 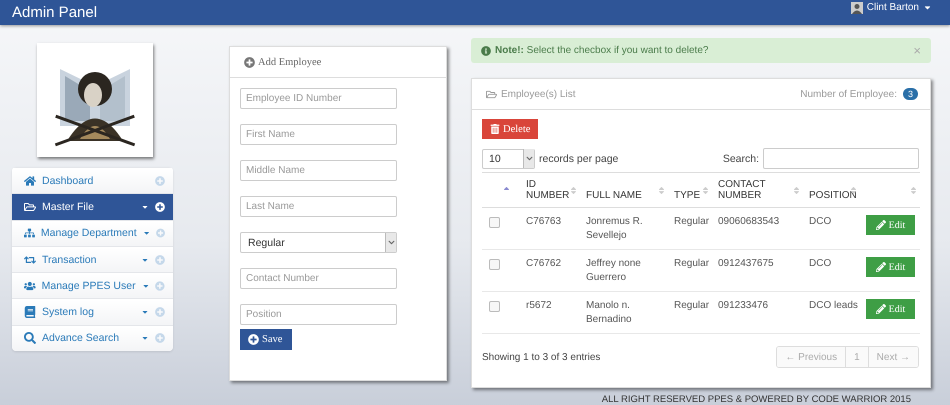 What do you see at coordinates (510, 129) in the screenshot?
I see `delete-button: Delete` at bounding box center [510, 129].